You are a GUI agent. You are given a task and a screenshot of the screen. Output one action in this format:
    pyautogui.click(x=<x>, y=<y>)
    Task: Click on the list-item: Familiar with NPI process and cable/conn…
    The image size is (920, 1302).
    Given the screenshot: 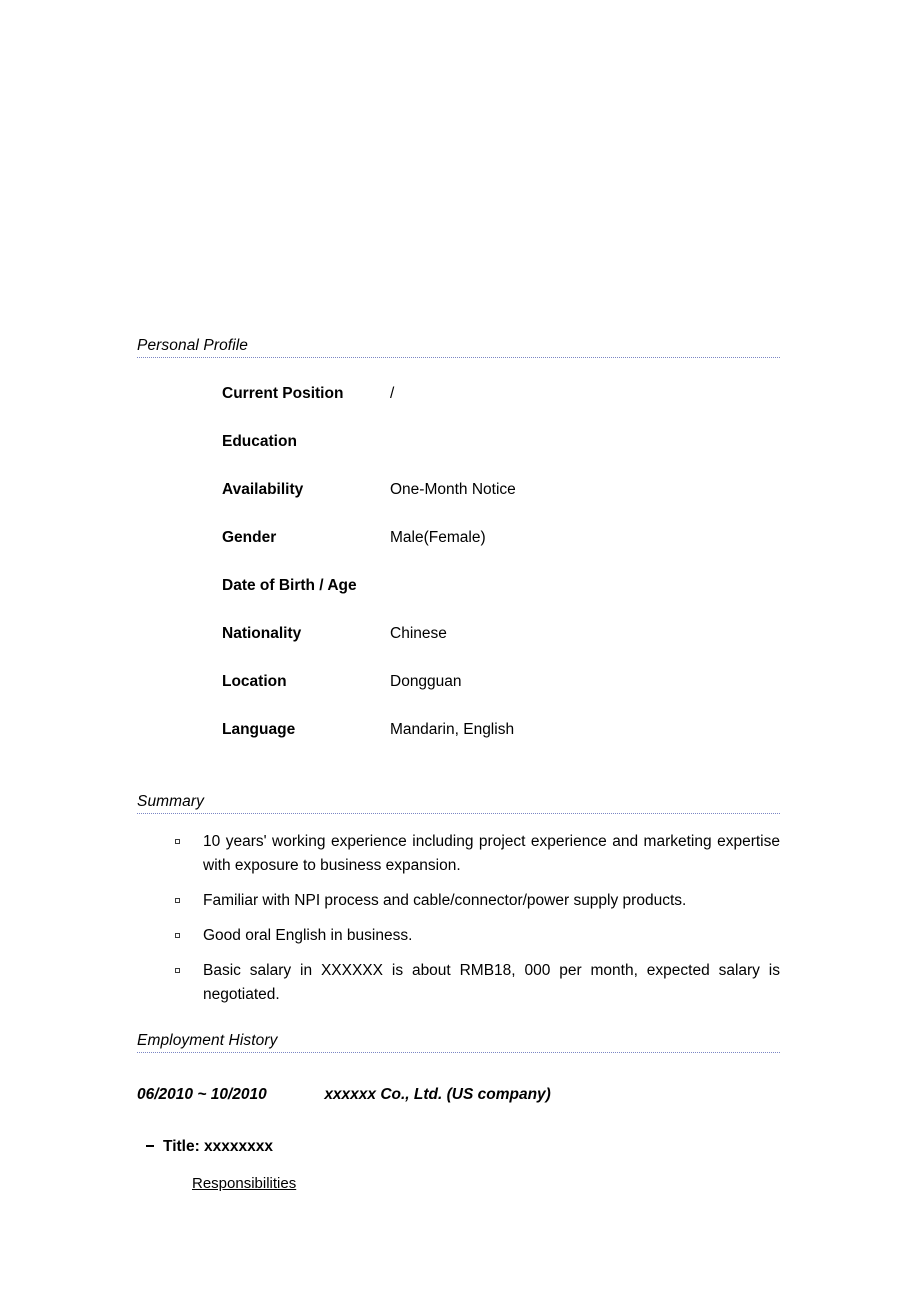 What is the action you would take?
    pyautogui.click(x=458, y=901)
    